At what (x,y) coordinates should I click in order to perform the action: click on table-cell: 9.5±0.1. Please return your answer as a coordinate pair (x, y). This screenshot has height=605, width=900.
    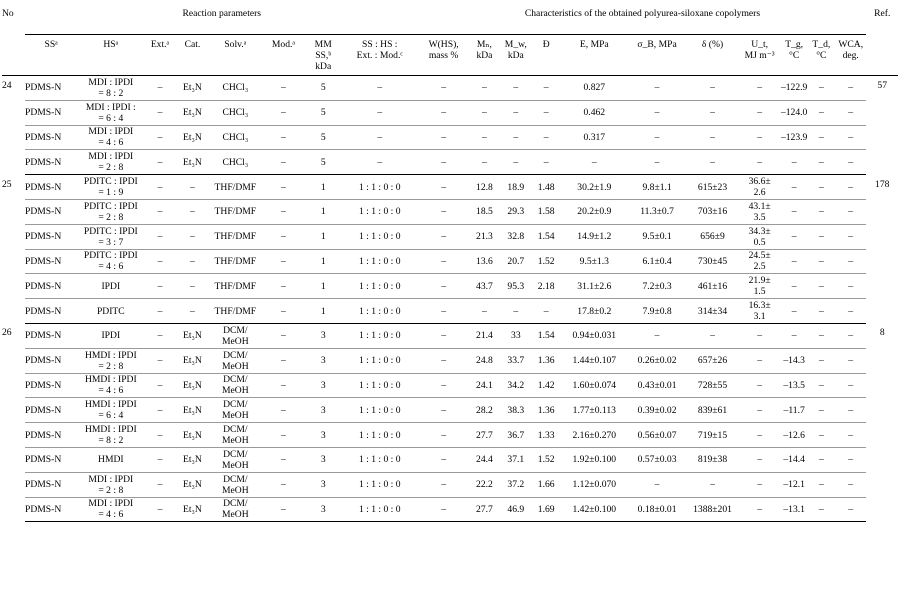
    Looking at the image, I should click on (657, 237).